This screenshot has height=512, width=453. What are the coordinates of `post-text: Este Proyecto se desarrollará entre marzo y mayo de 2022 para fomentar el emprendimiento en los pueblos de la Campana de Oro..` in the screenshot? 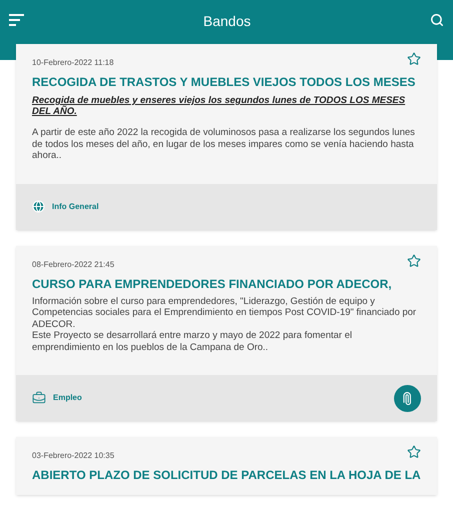 It's located at (192, 341).